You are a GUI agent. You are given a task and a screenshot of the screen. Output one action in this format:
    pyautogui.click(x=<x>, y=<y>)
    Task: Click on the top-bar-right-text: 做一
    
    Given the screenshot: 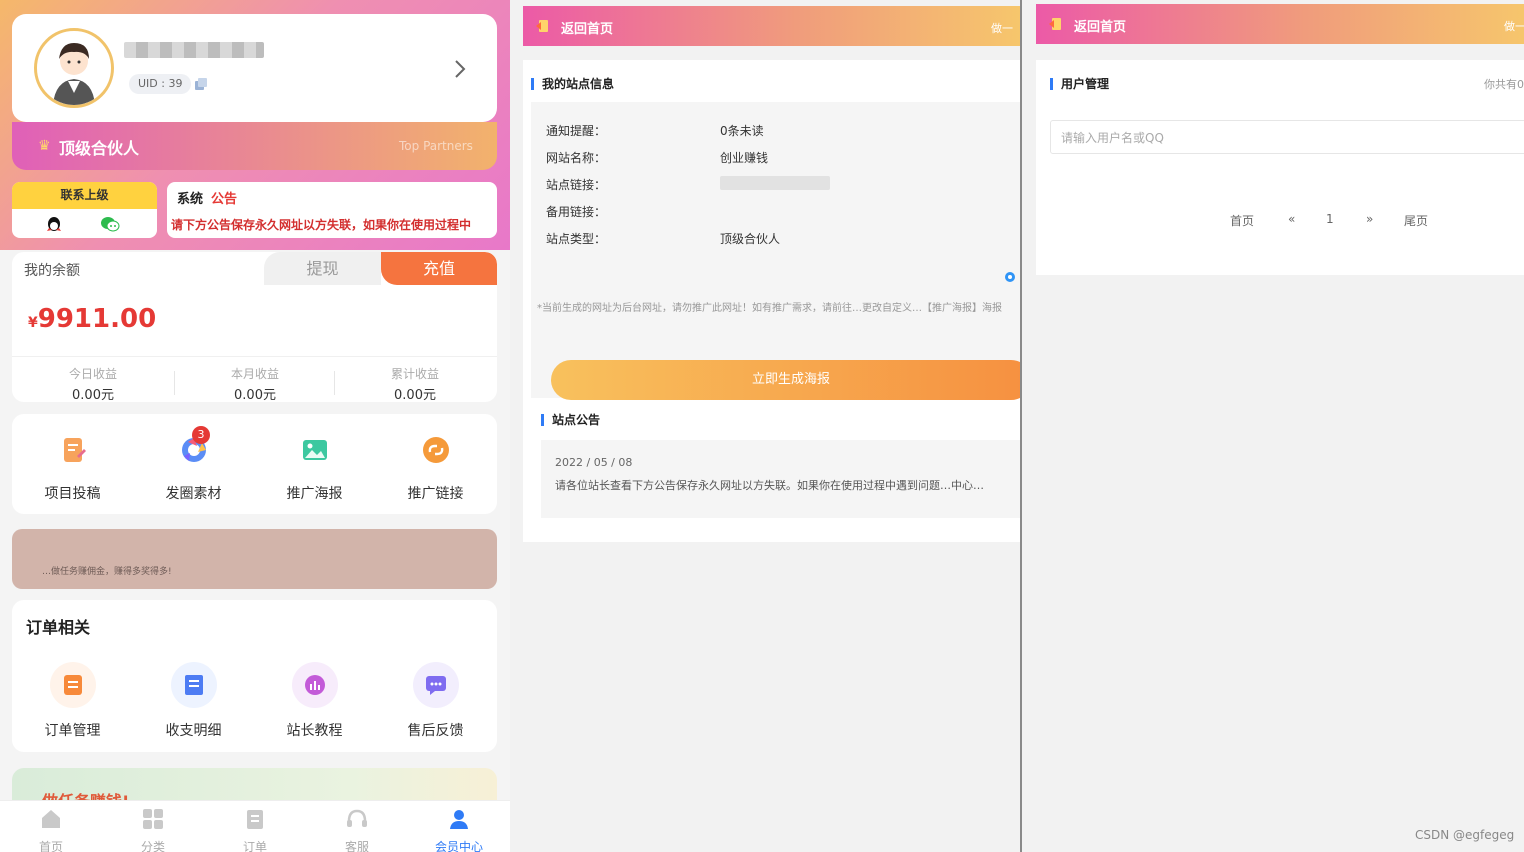 What is the action you would take?
    pyautogui.click(x=1002, y=28)
    